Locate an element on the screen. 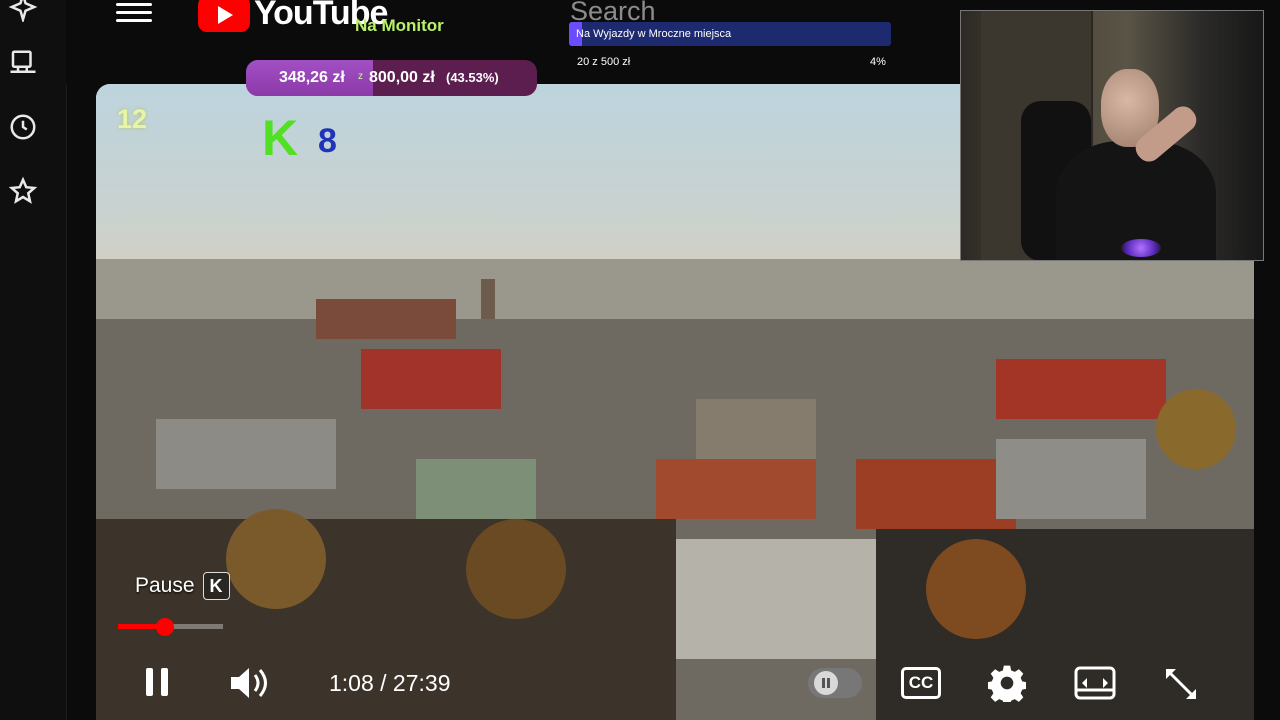  volume-button is located at coordinates (250, 683).